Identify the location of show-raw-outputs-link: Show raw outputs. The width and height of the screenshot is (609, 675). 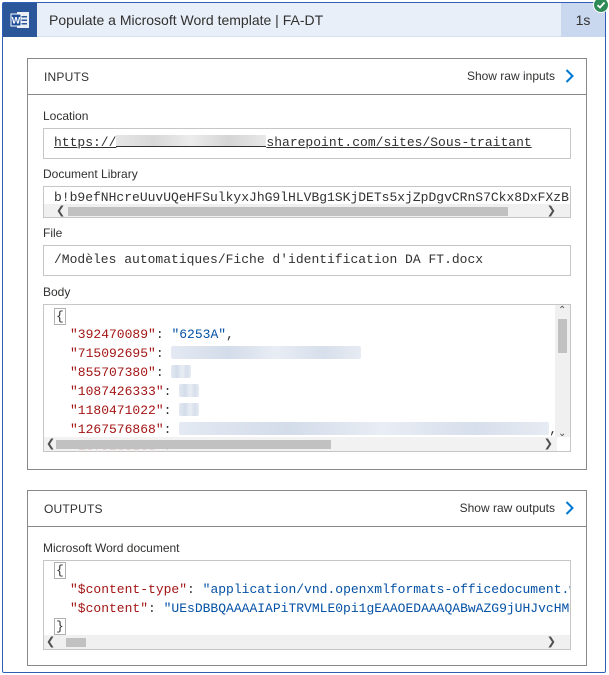
(517, 508).